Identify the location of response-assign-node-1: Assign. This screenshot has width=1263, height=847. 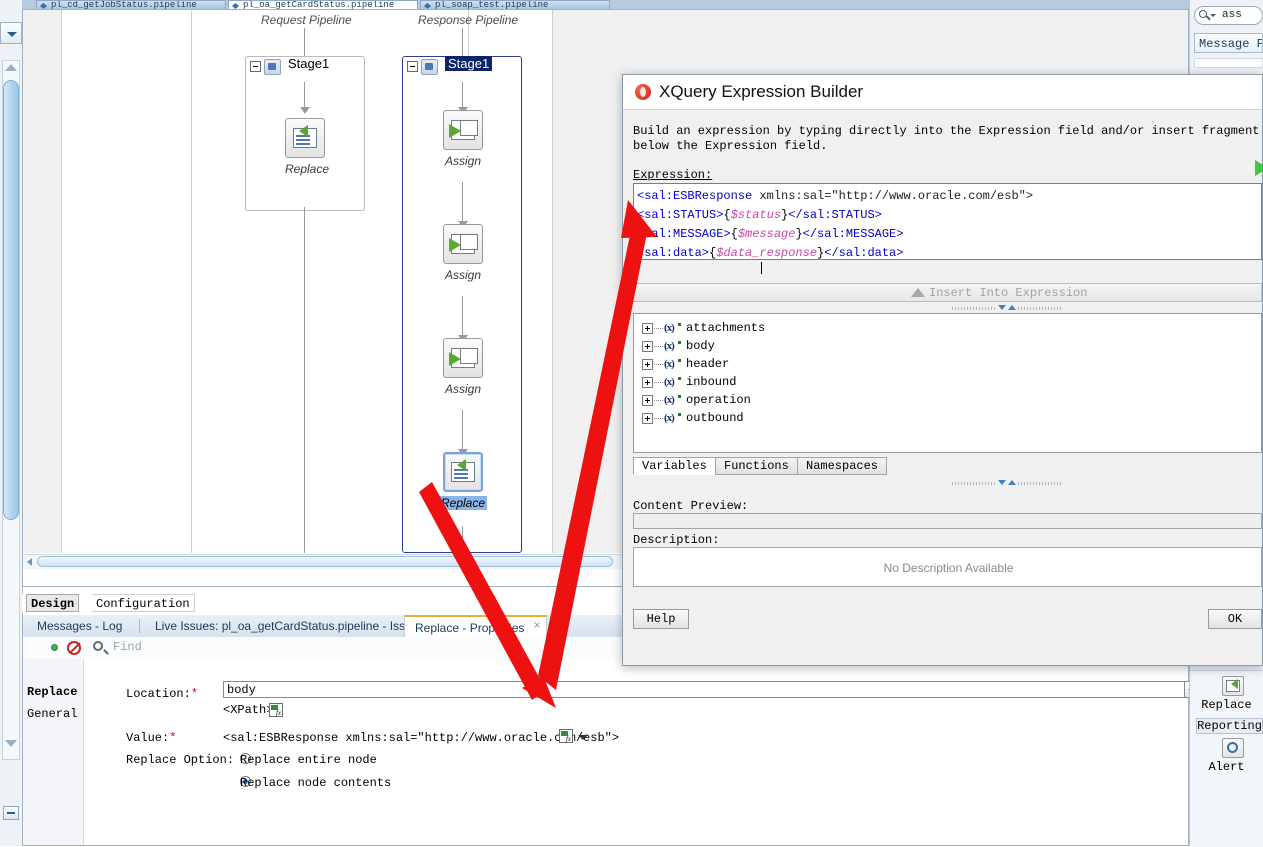
(463, 139).